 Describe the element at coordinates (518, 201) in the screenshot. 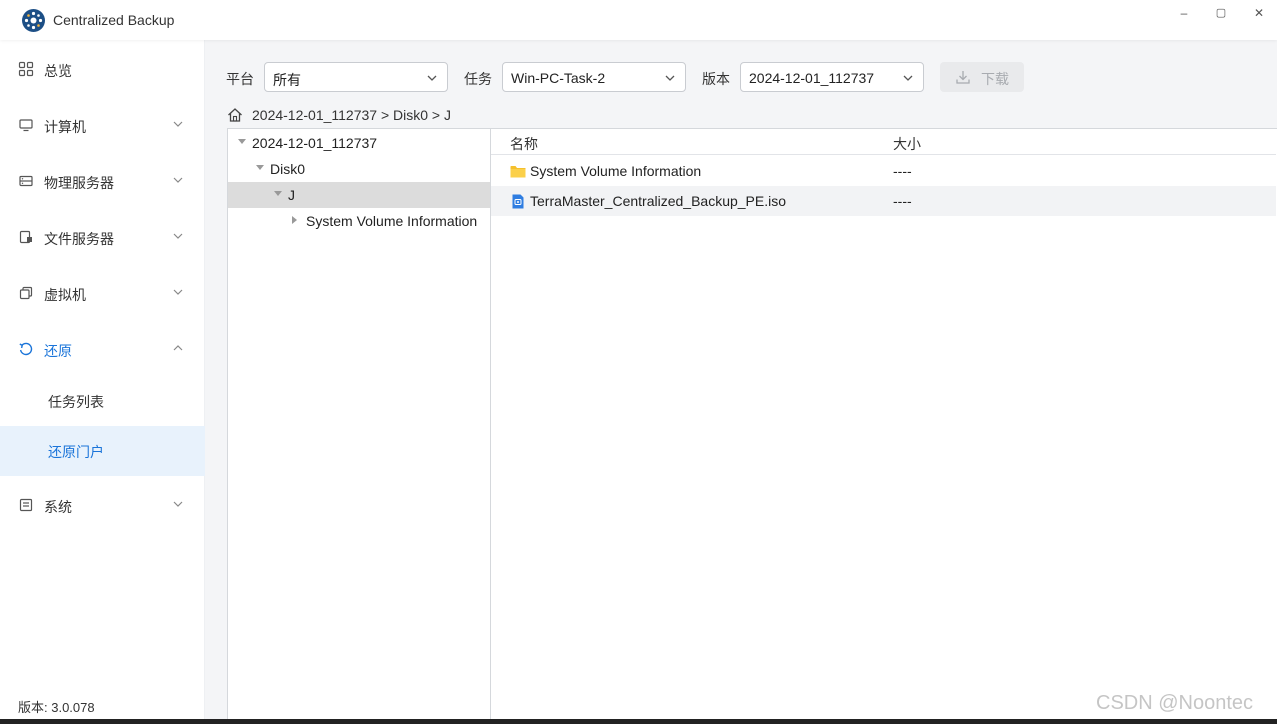

I see `disc-image-icon` at that location.